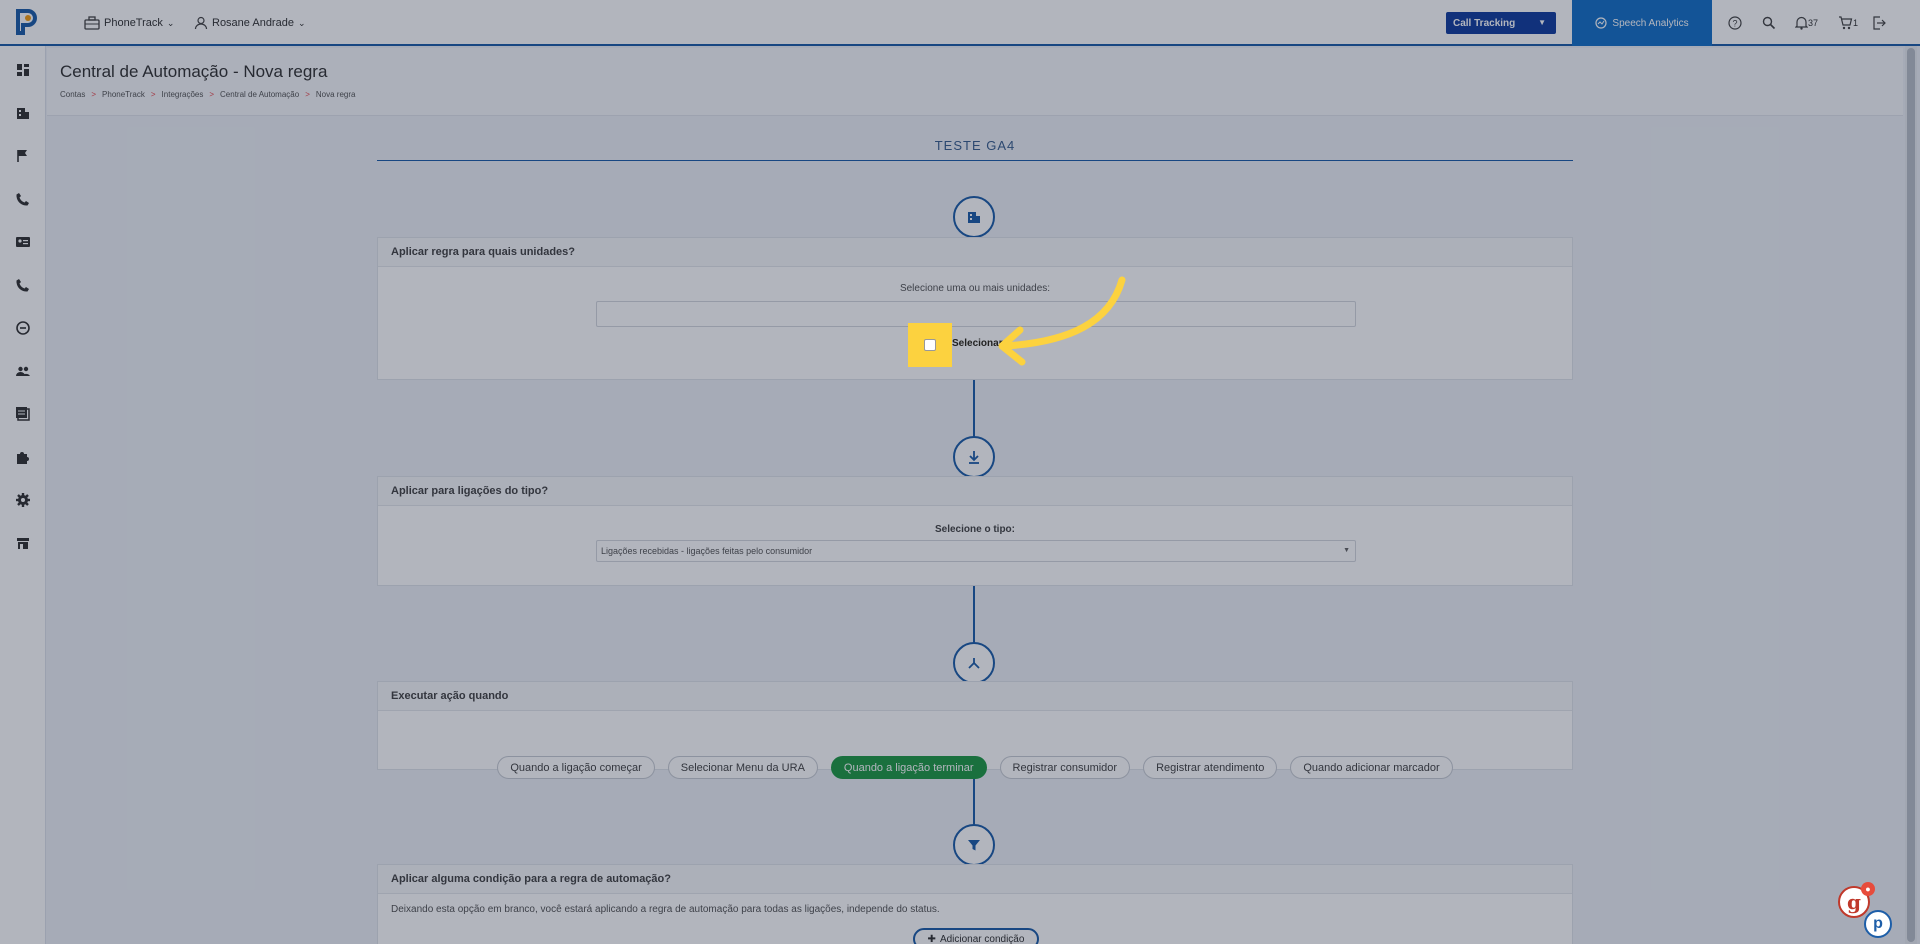  Describe the element at coordinates (975, 491) in the screenshot. I see `type-card-title: Aplicar para ligações do tipo?` at that location.